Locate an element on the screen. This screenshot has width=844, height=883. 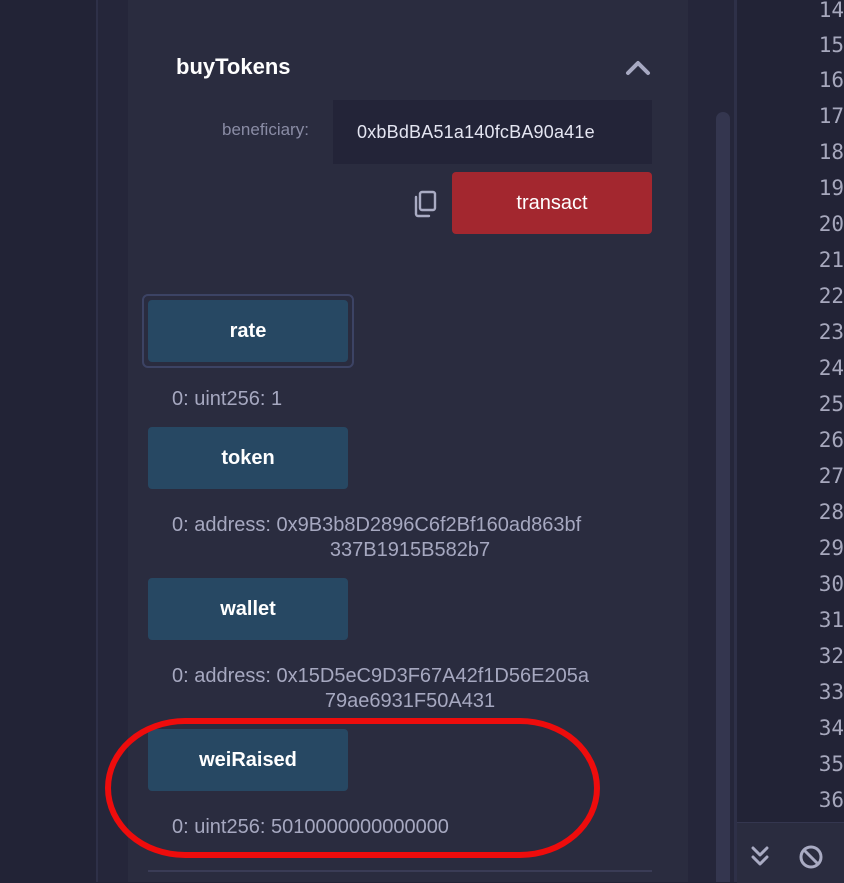
line-number: 16 is located at coordinates (831, 80).